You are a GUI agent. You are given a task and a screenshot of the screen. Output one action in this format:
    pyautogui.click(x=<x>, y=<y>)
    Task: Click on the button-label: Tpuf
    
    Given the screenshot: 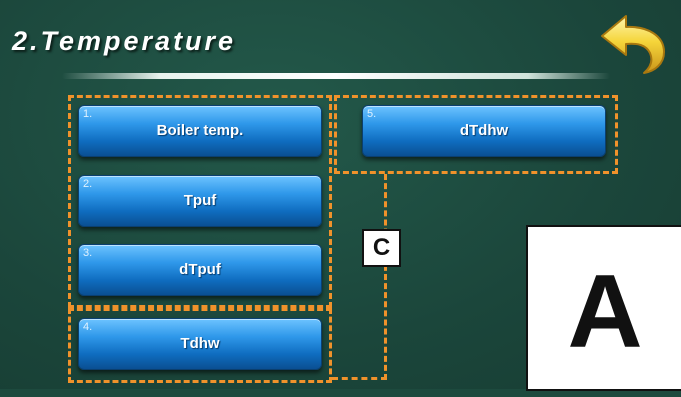 What is the action you would take?
    pyautogui.click(x=200, y=200)
    